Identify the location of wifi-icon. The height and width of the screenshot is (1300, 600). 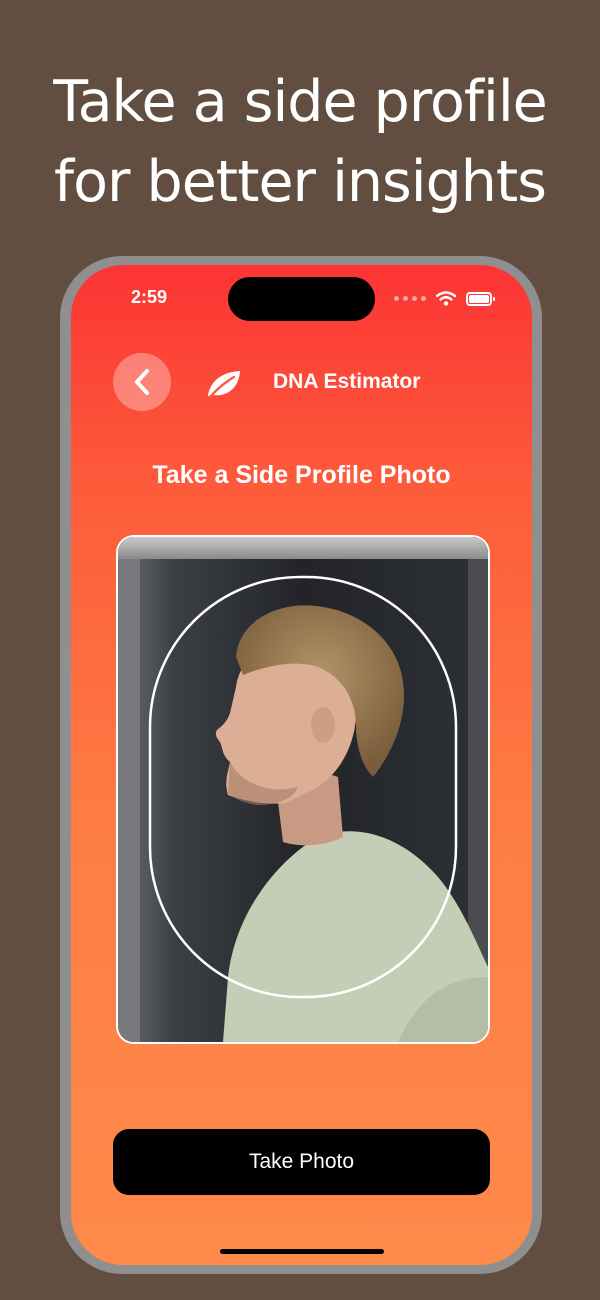
(446, 298).